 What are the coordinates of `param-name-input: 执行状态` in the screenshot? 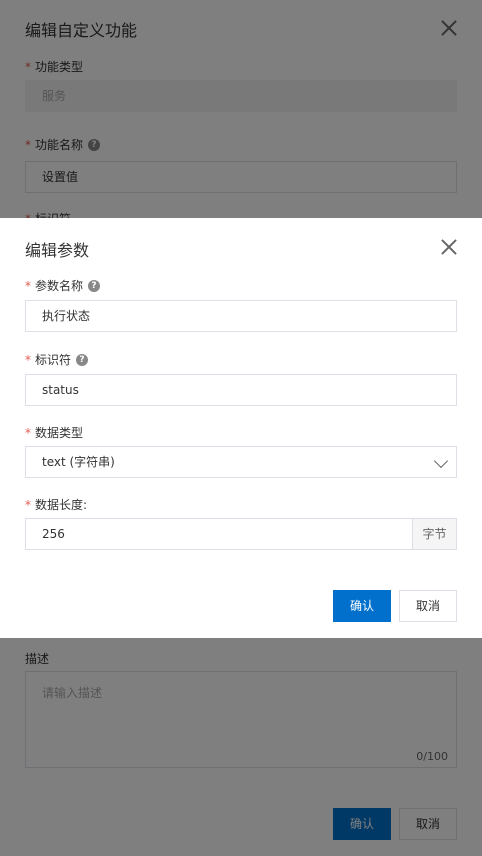 It's located at (241, 316).